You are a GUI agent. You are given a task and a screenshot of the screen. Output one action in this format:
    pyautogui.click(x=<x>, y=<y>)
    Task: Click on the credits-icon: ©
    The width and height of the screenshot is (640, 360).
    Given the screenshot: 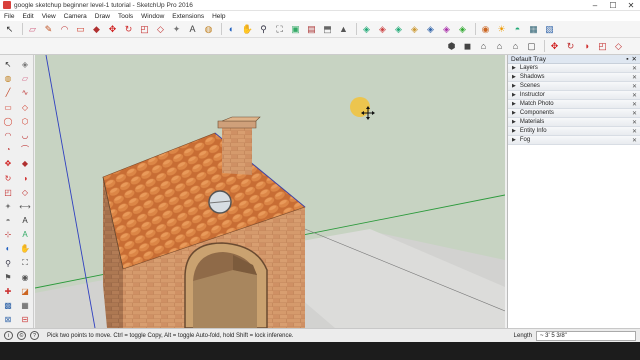 What is the action you would take?
    pyautogui.click(x=21, y=335)
    